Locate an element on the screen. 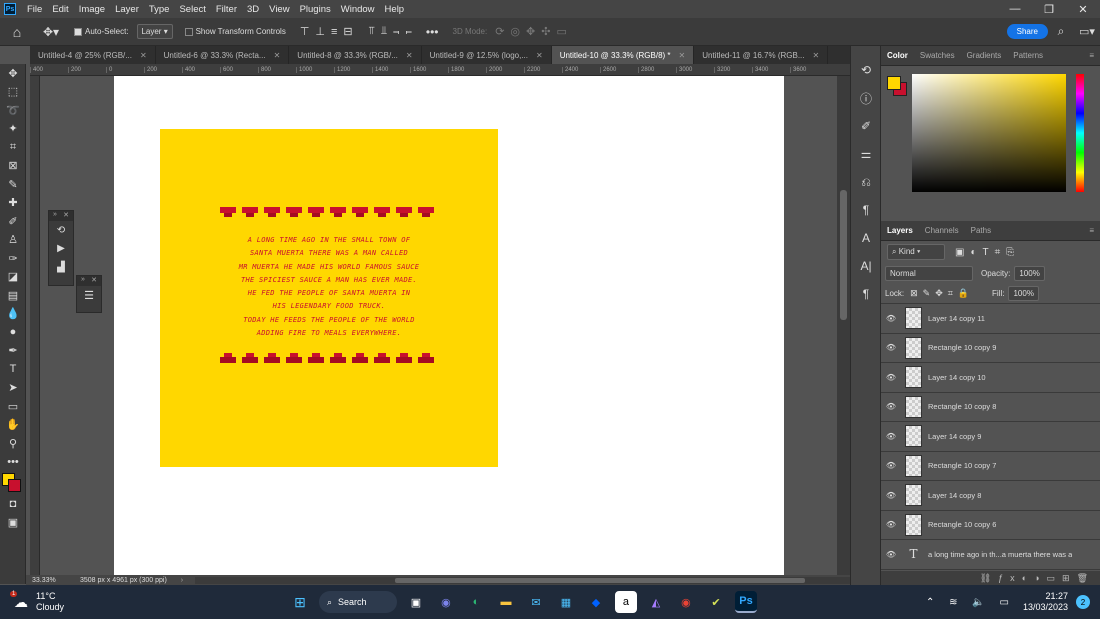  quick-mask-icon: ◘ is located at coordinates (13, 504).